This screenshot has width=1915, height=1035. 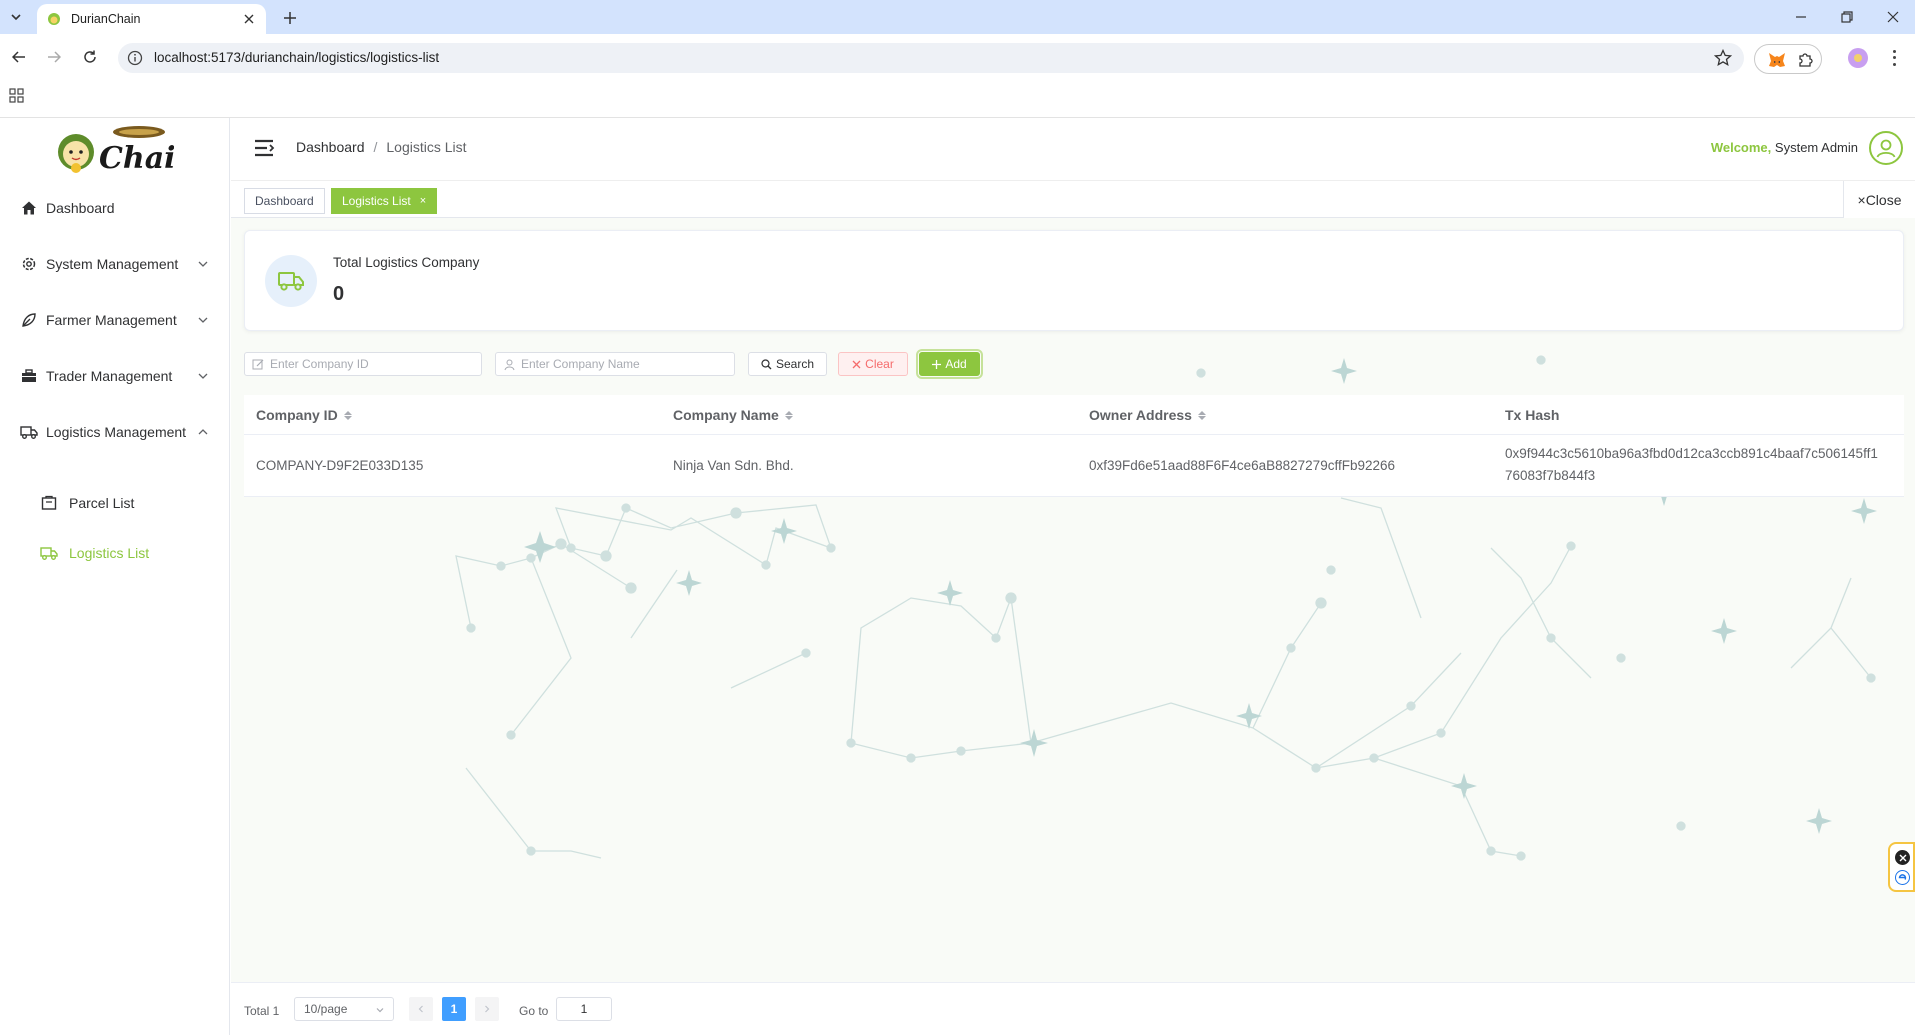 I want to click on sidebar-item-farmer-management: Farmer Management, so click(x=114, y=320).